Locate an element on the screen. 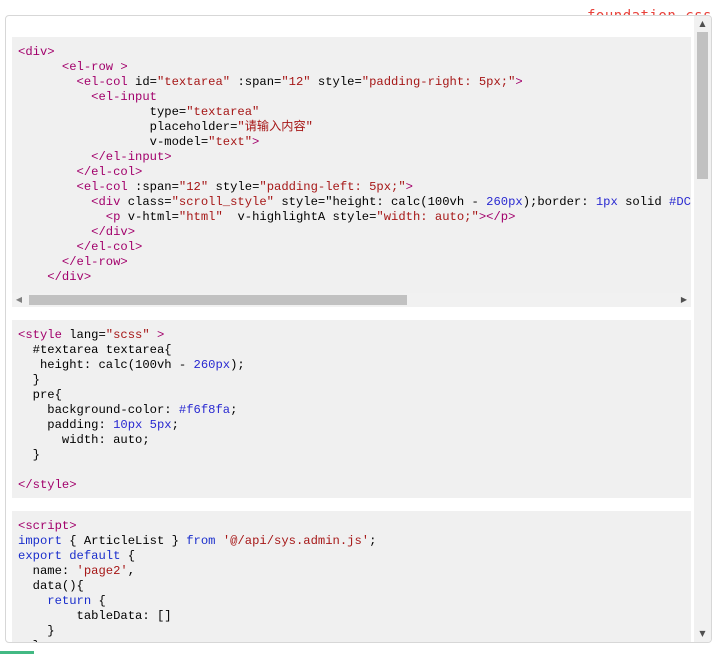  code-line: width: auto; is located at coordinates (84, 440).